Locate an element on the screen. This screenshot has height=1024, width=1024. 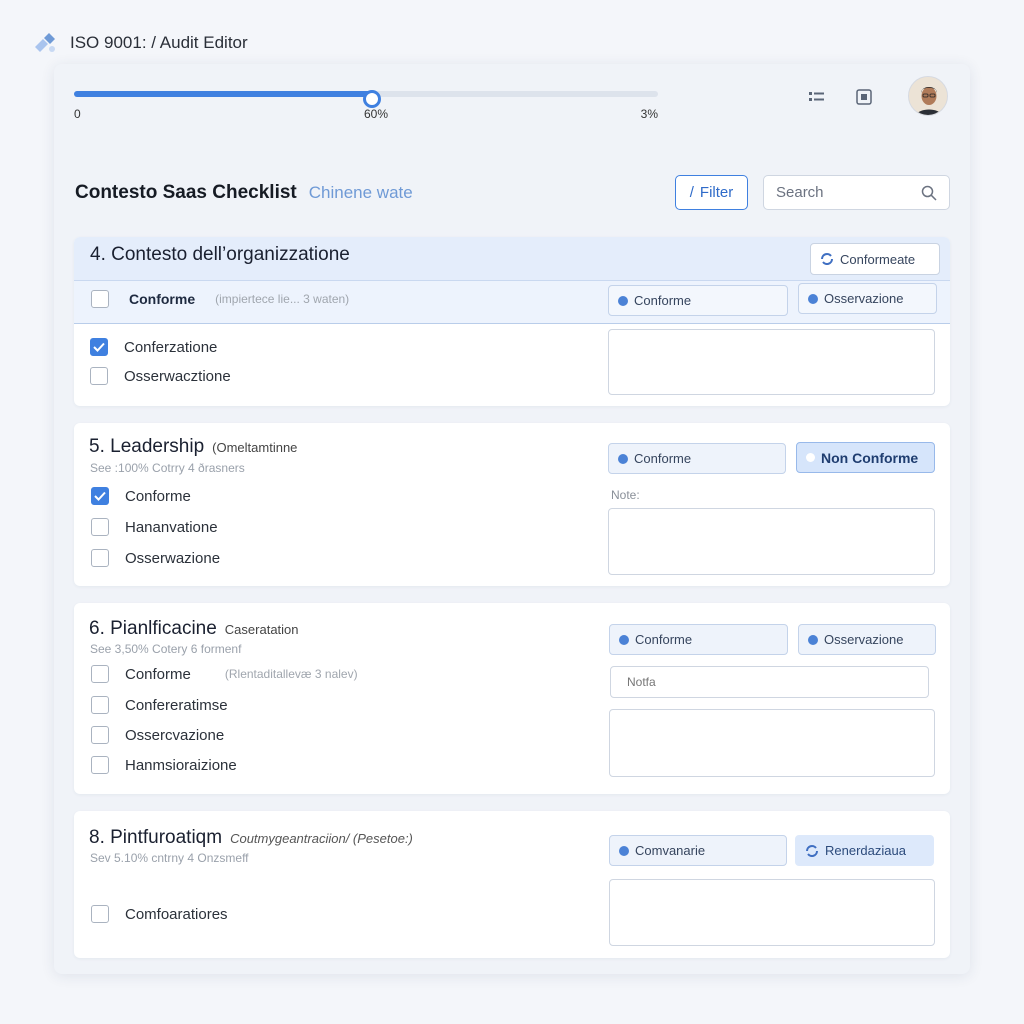
section-8-meta: Sev 5.10% cntrny 4 Onzsmeff is located at coordinates (169, 858).